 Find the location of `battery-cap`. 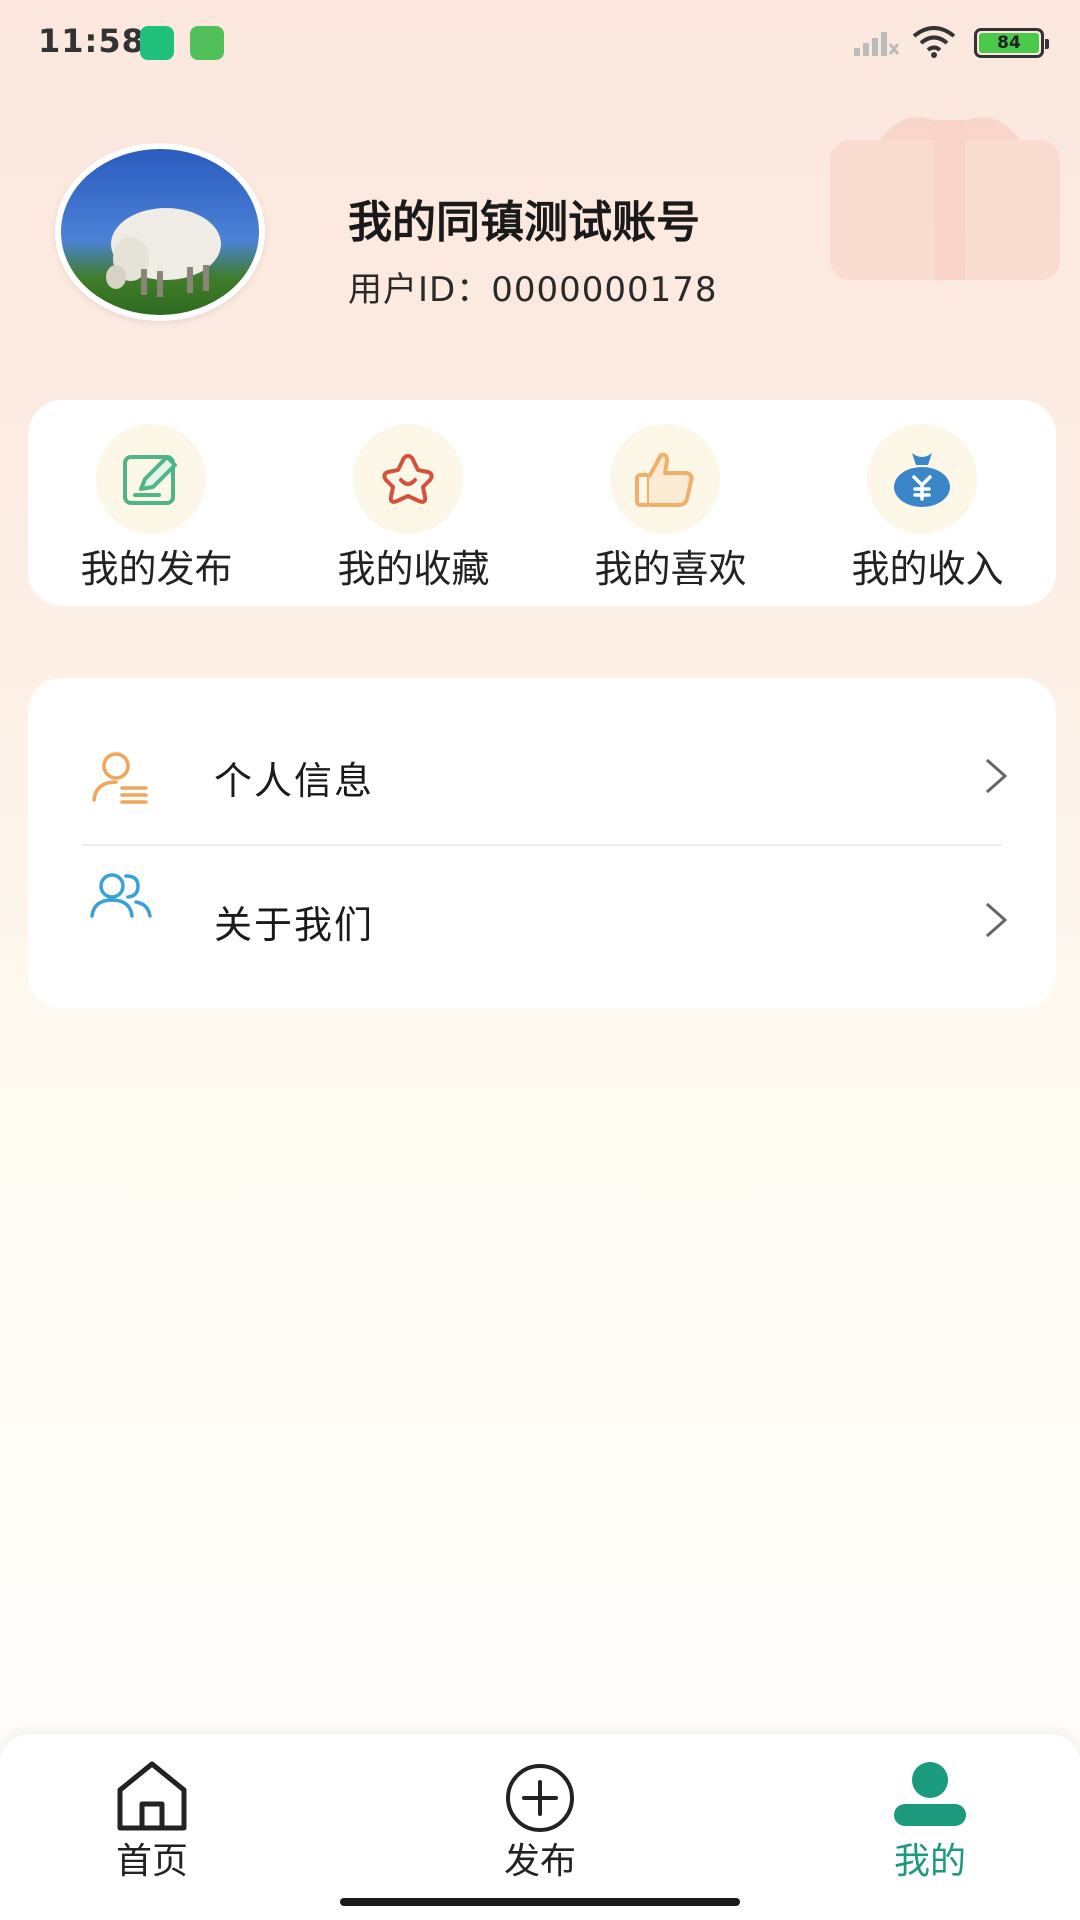

battery-cap is located at coordinates (1047, 44).